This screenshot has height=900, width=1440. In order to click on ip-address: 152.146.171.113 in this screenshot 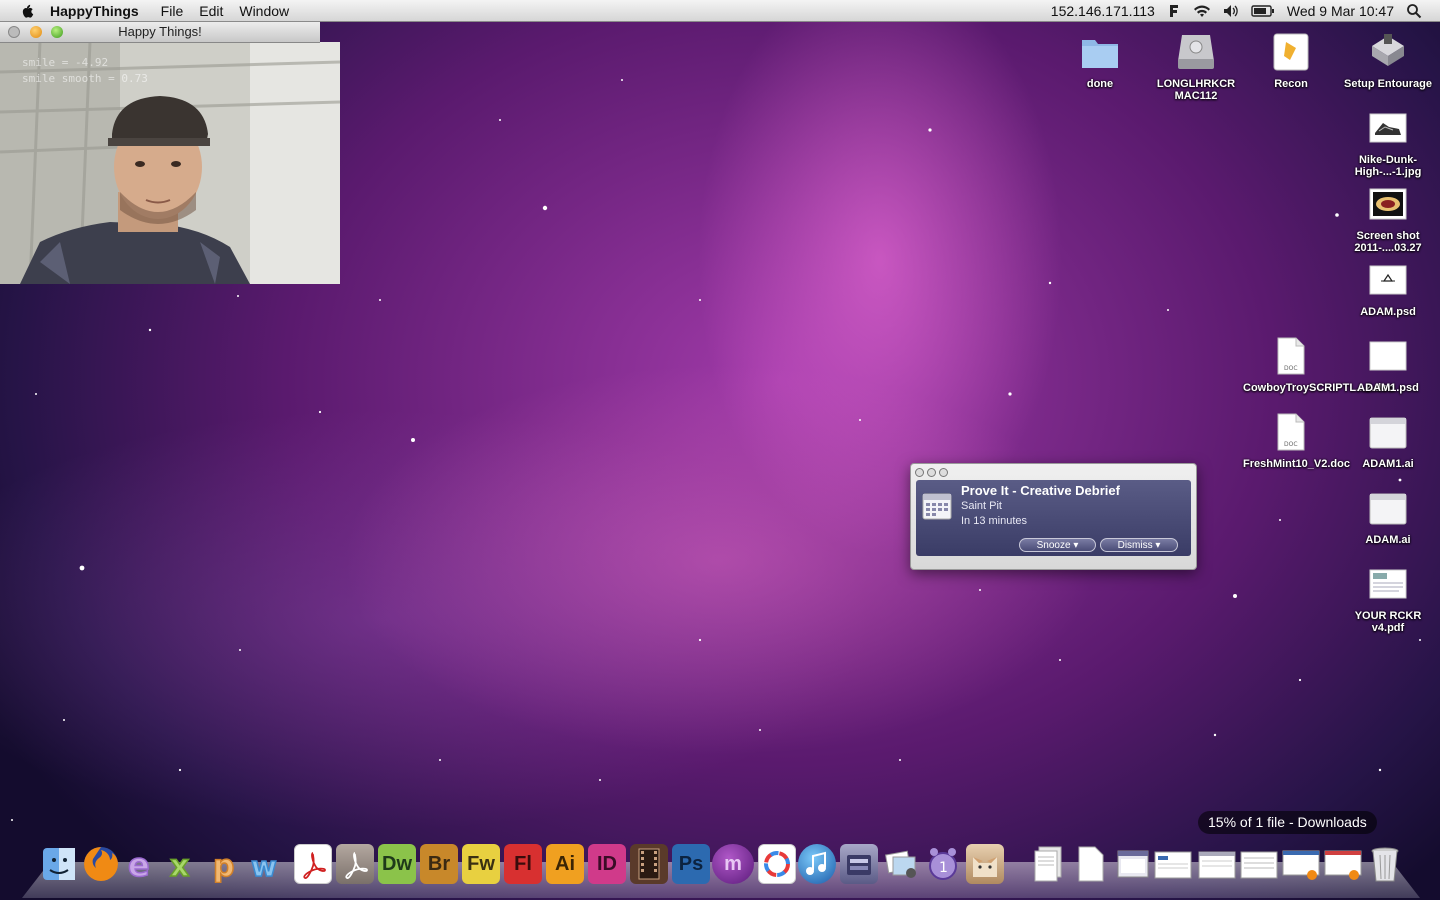, I will do `click(1103, 11)`.